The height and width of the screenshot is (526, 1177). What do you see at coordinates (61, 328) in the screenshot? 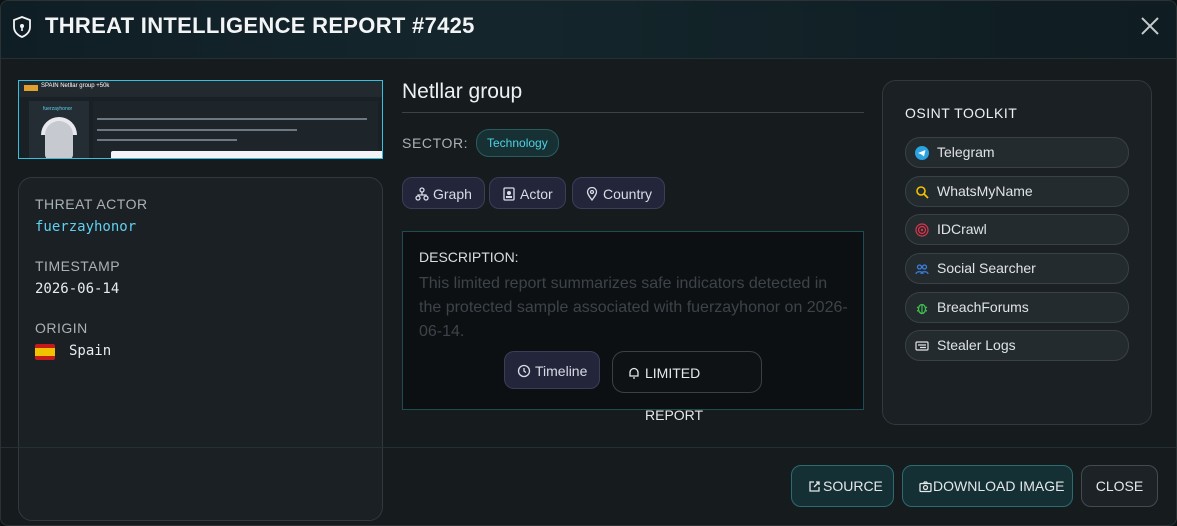
I see `origin-label: ORIGIN` at bounding box center [61, 328].